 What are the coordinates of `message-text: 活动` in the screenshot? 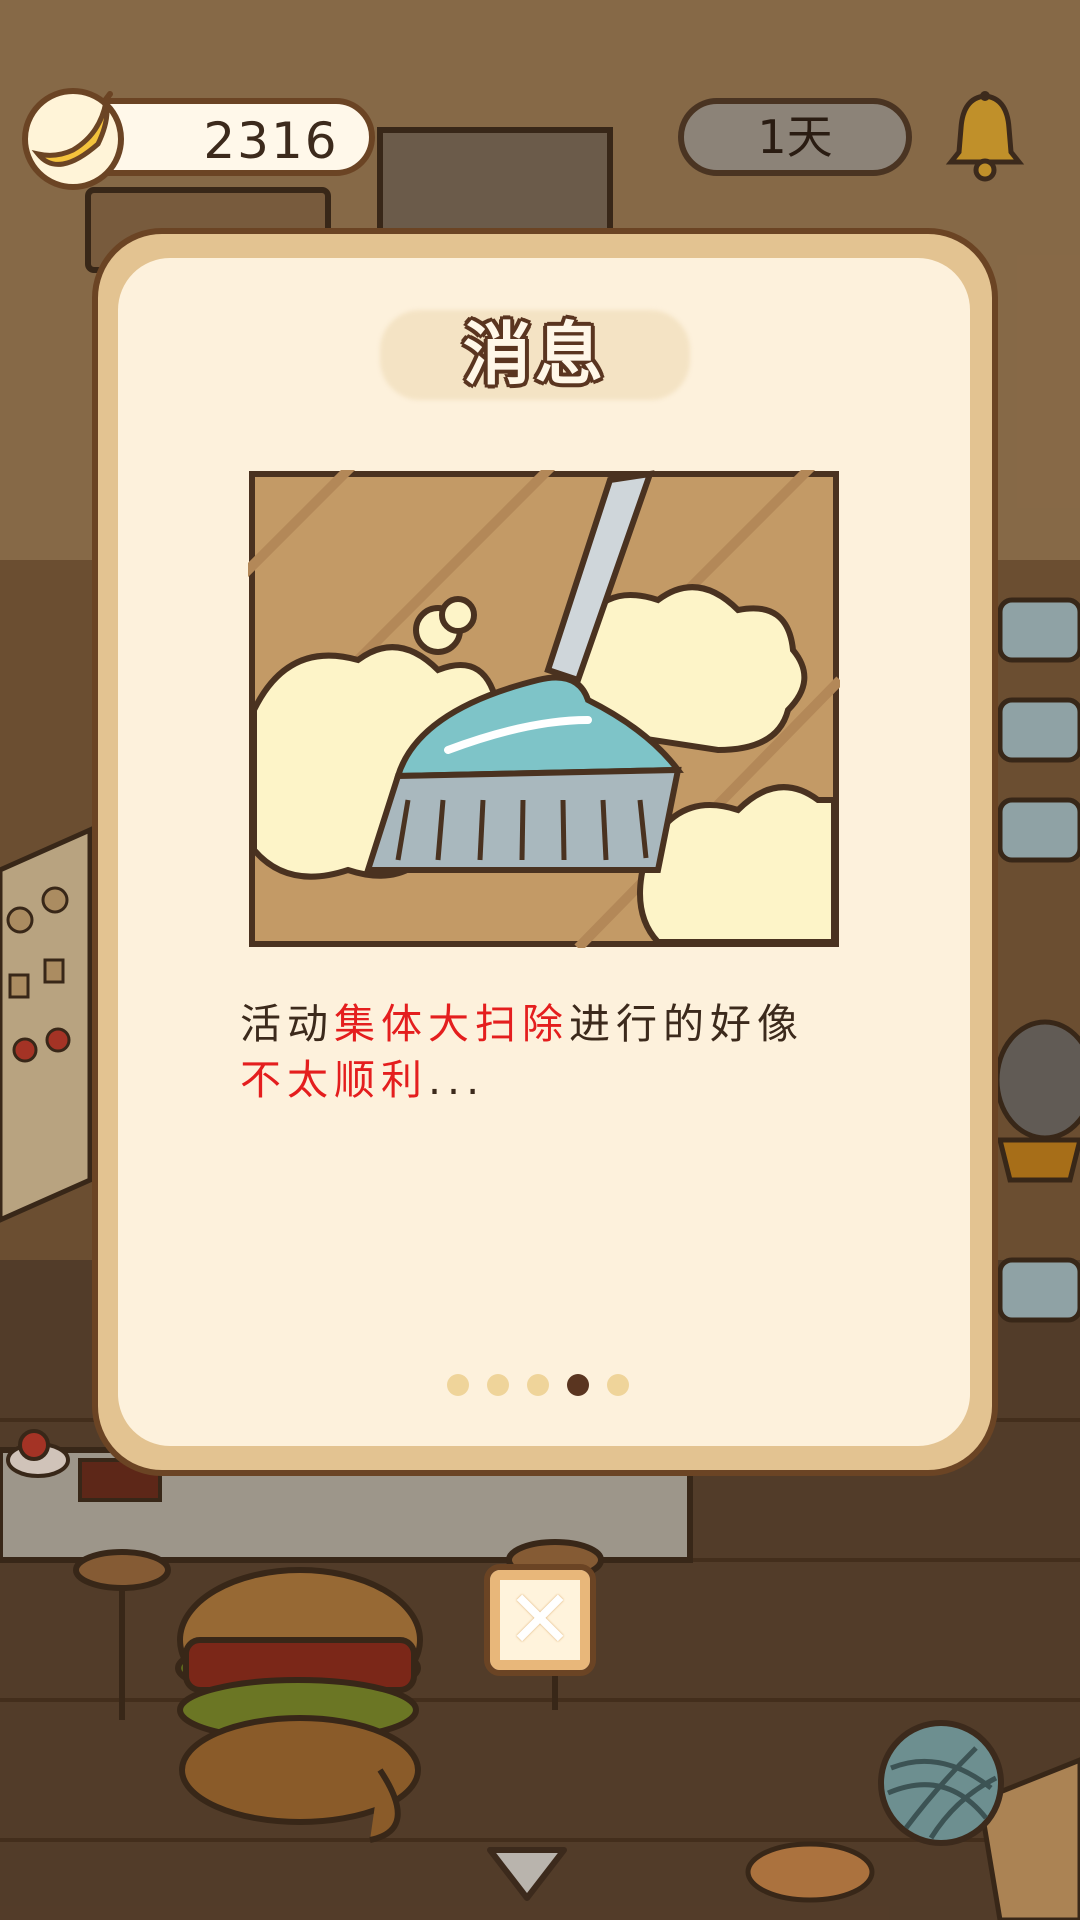 It's located at (287, 1024).